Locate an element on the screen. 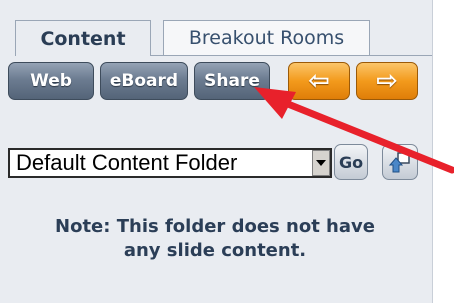 This screenshot has width=454, height=303. dropdown-toggle is located at coordinates (321, 163).